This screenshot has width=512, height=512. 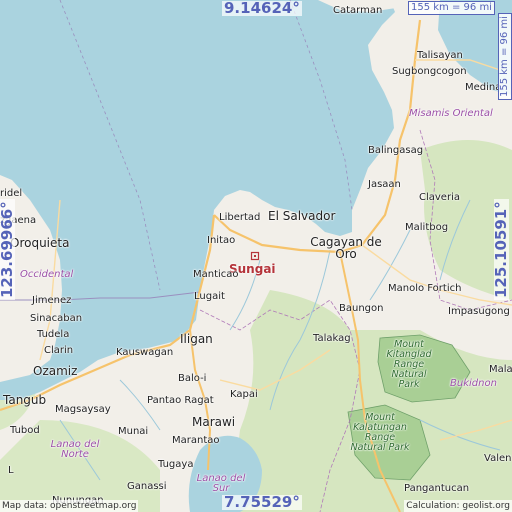 What do you see at coordinates (8, 249) in the screenshot?
I see `coord-left: 123.69966°` at bounding box center [8, 249].